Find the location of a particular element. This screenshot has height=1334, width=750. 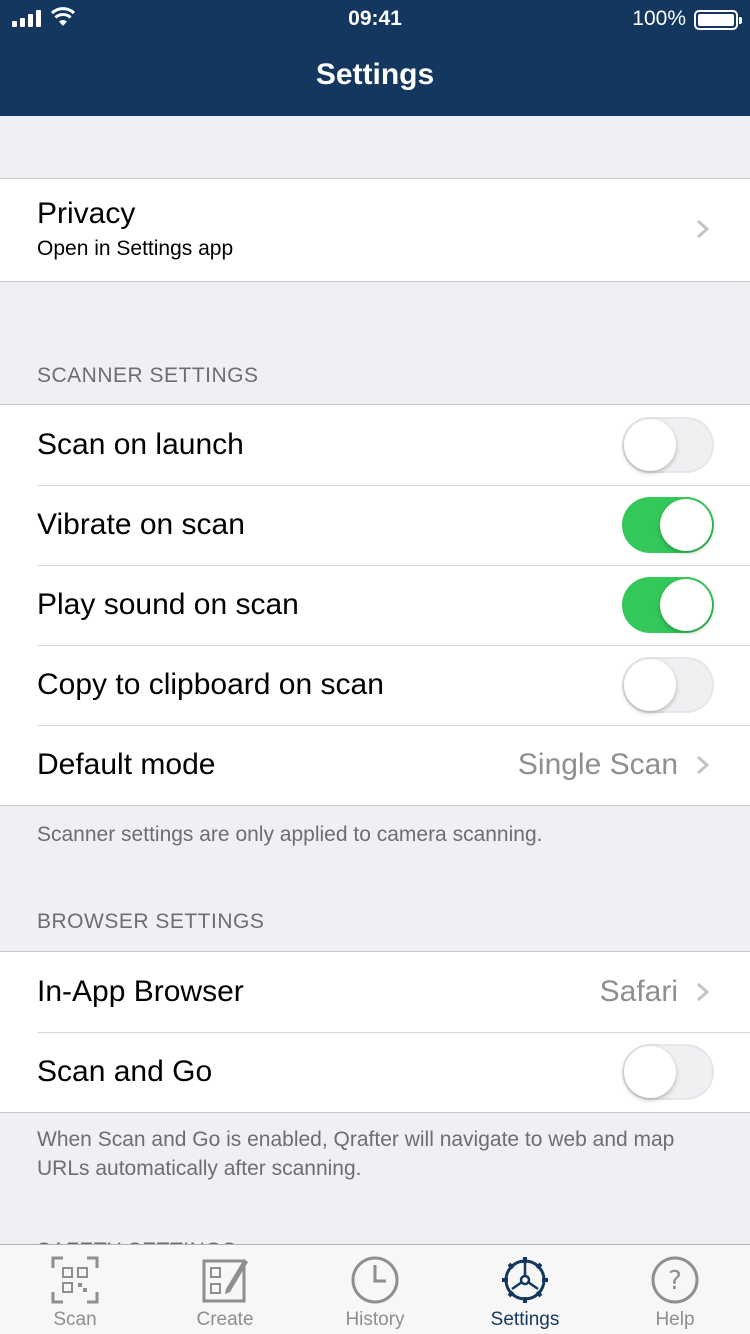

battery-percentage: 100% is located at coordinates (659, 18).